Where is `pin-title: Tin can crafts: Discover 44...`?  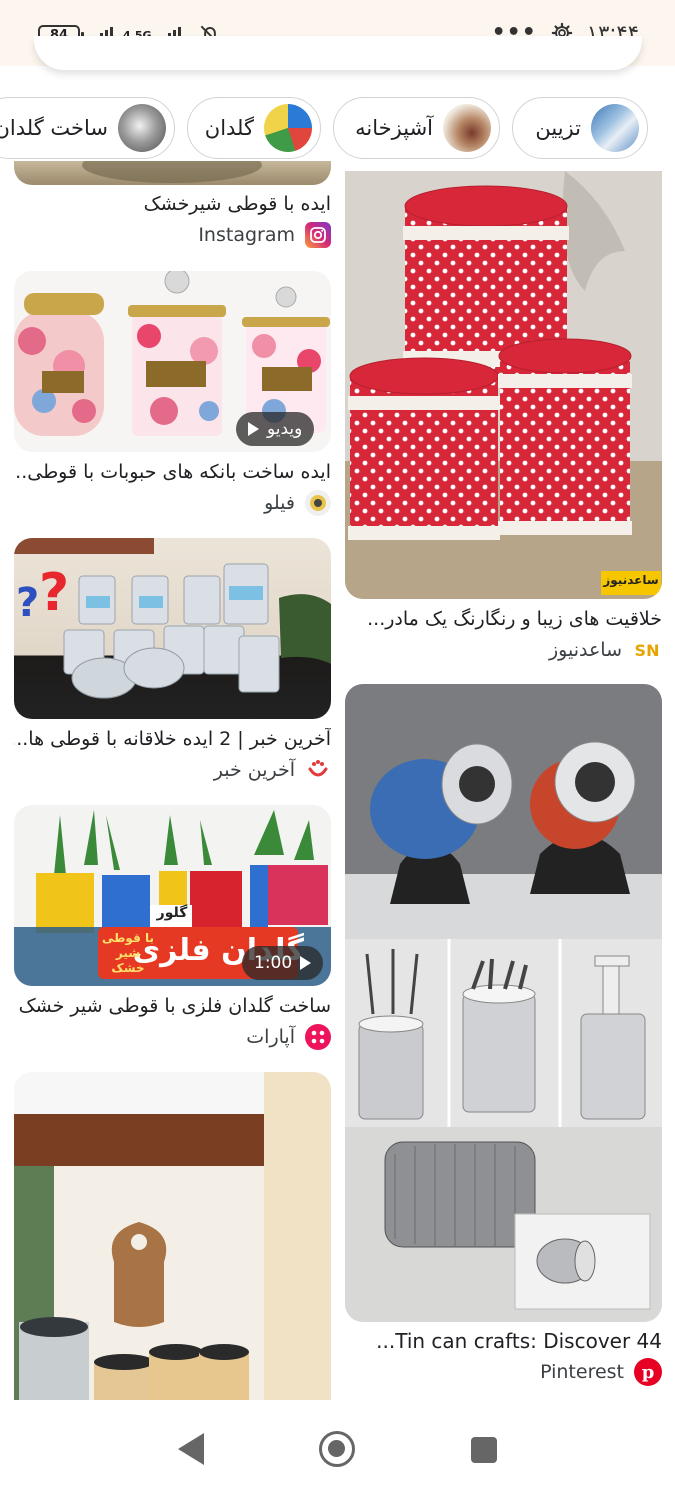
pin-title: Tin can crafts: Discover 44... is located at coordinates (503, 1341).